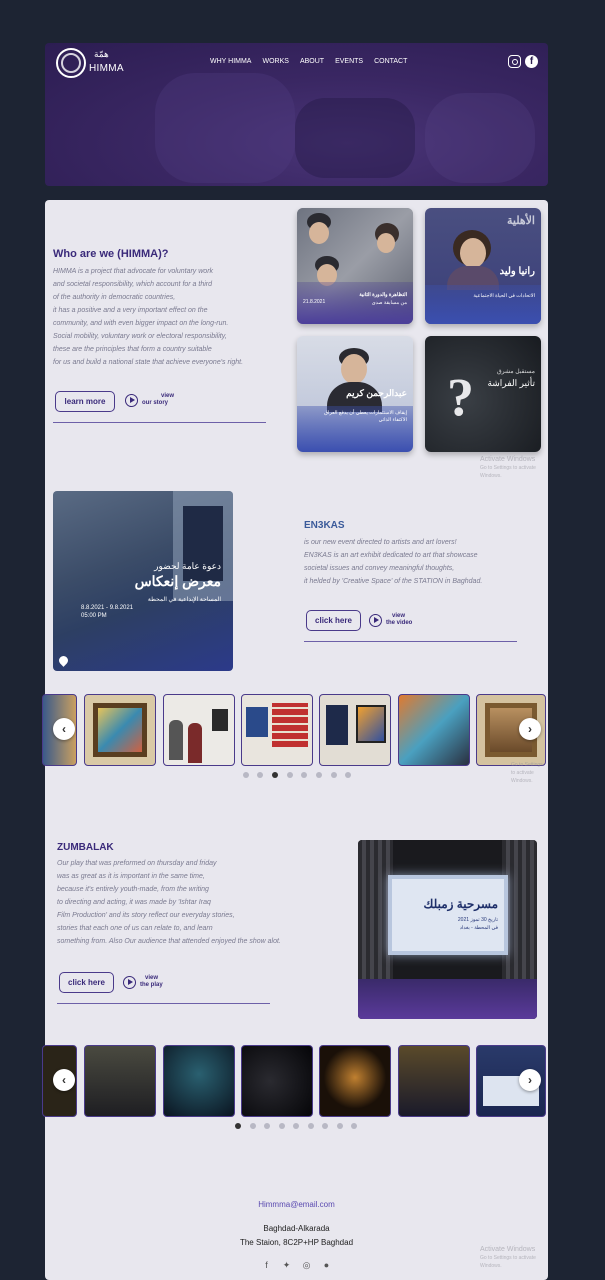 The width and height of the screenshot is (605, 1280). Describe the element at coordinates (85, 401) in the screenshot. I see `learn-more-button: learn more` at that location.